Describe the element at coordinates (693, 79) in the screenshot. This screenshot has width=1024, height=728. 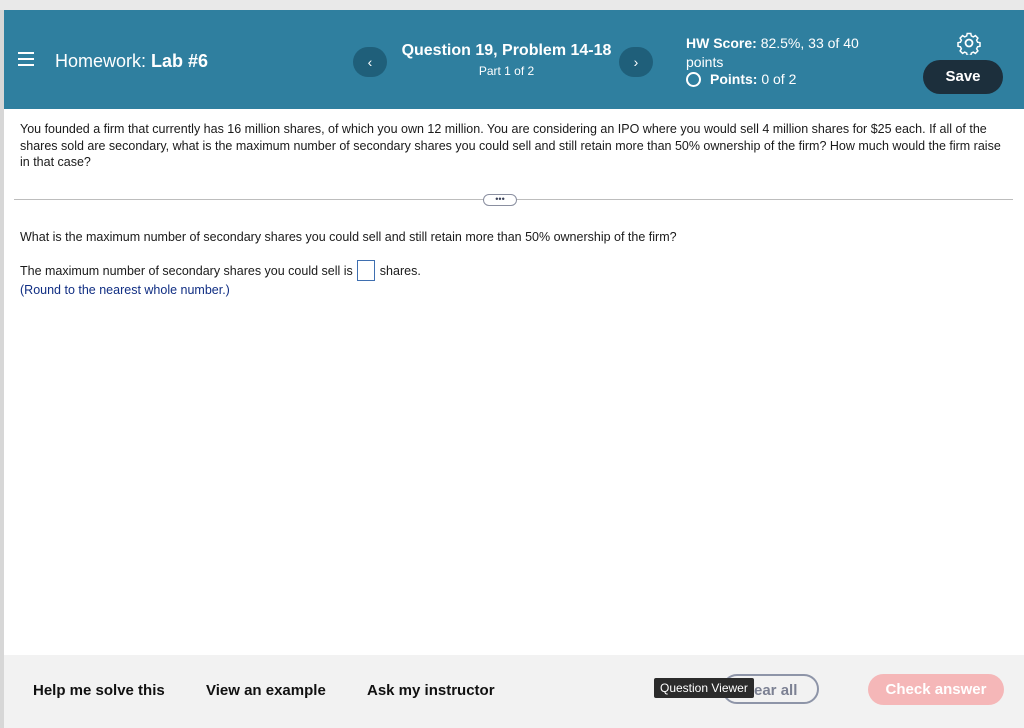
I see `points-circle-icon` at that location.